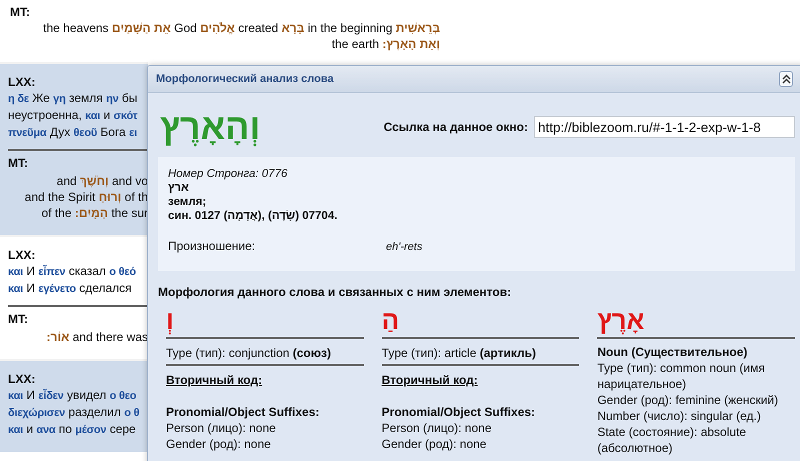 Image resolution: width=800 pixels, height=461 pixels. What do you see at coordinates (72, 429) in the screenshot?
I see `verse-line: και и ανα по μέσον сере` at bounding box center [72, 429].